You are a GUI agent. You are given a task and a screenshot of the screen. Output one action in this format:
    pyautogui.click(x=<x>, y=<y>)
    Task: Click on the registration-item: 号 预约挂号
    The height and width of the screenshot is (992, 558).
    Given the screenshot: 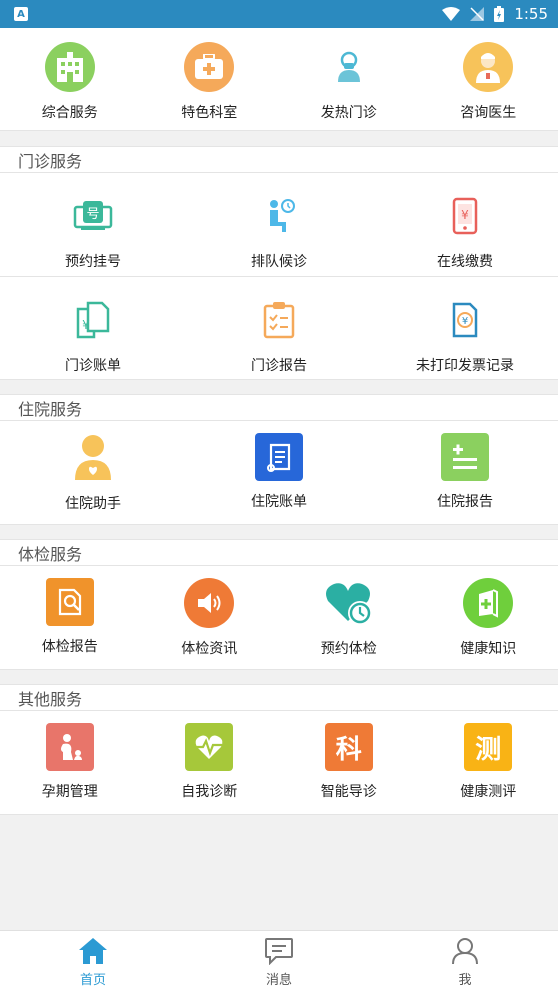 What is the action you would take?
    pyautogui.click(x=93, y=224)
    